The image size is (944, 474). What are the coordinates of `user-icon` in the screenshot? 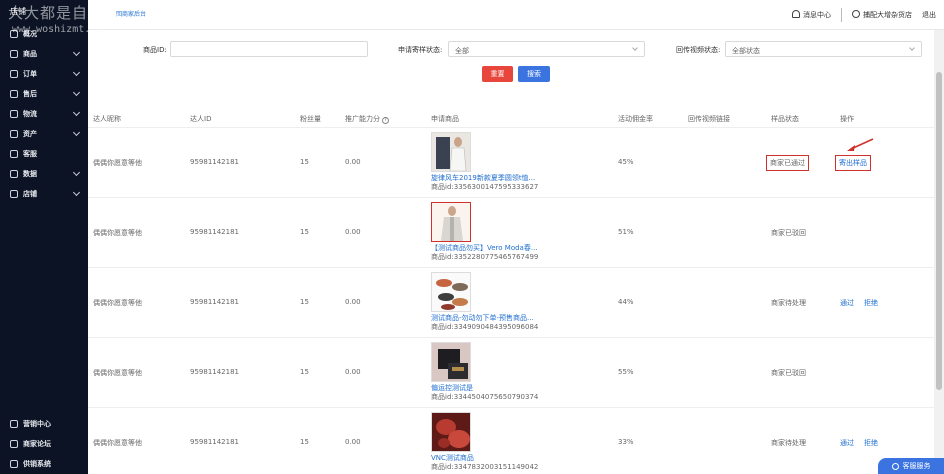 It's located at (856, 14).